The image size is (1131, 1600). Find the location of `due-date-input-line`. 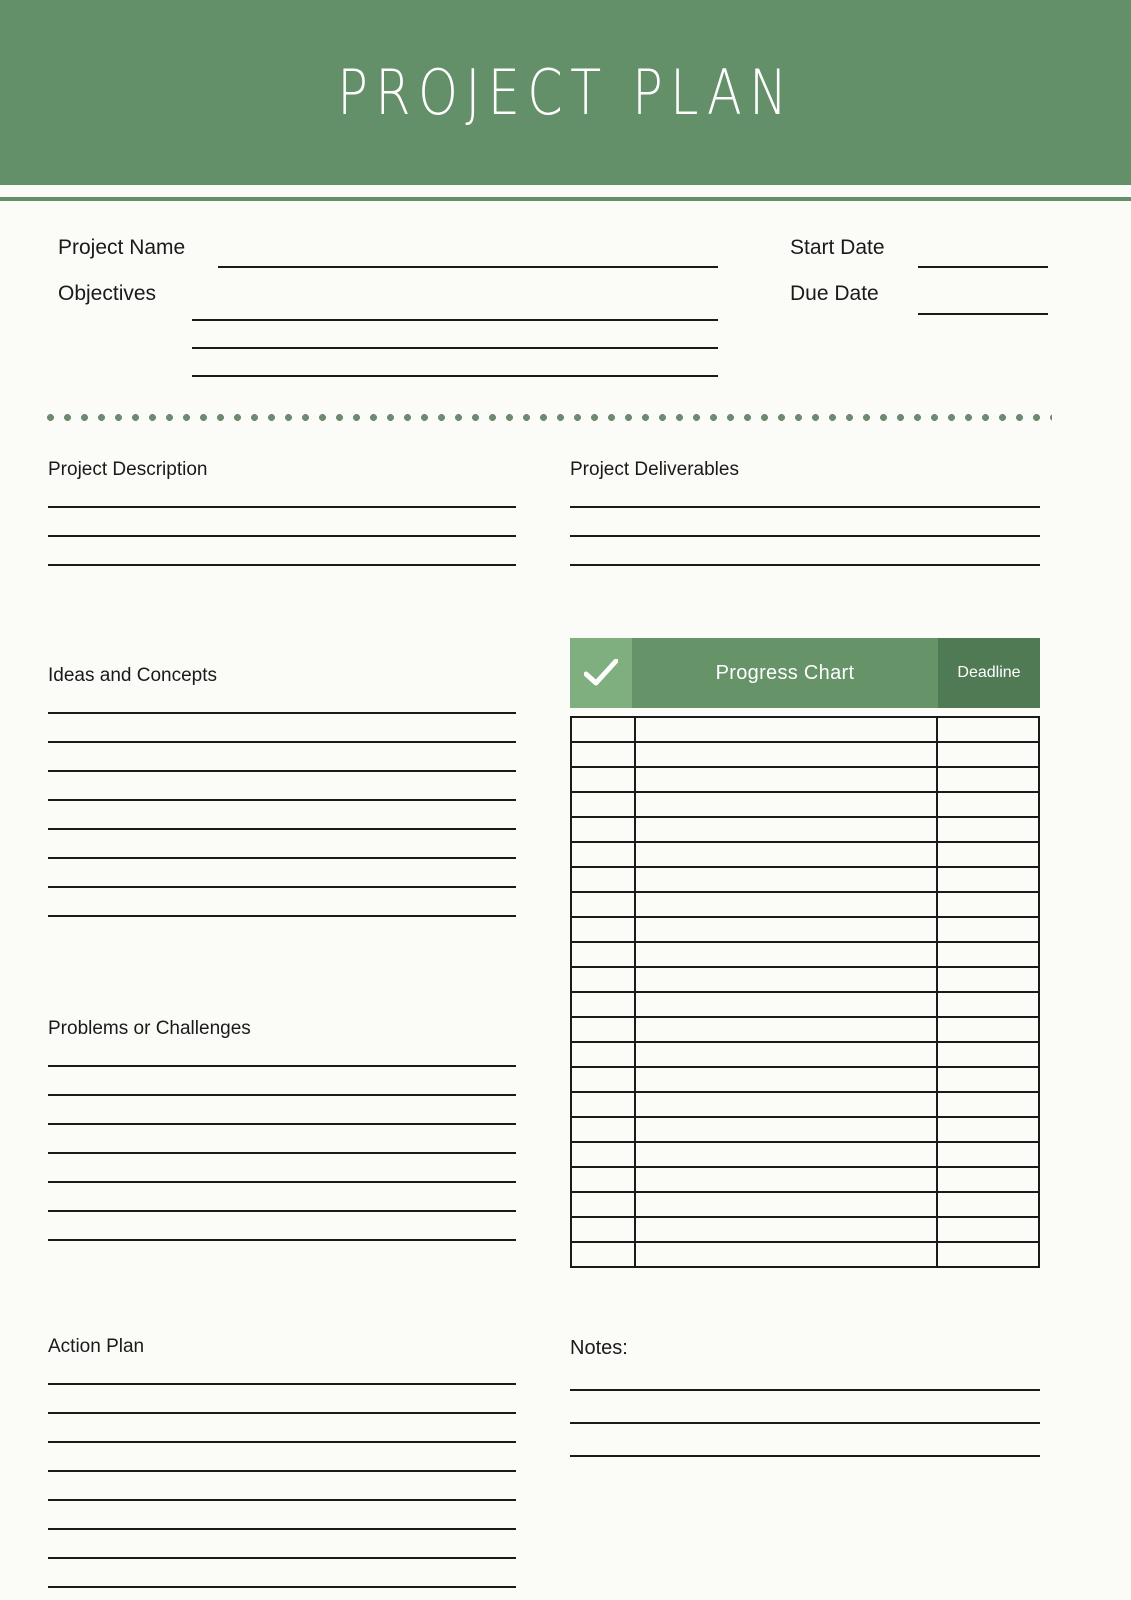

due-date-input-line is located at coordinates (983, 314).